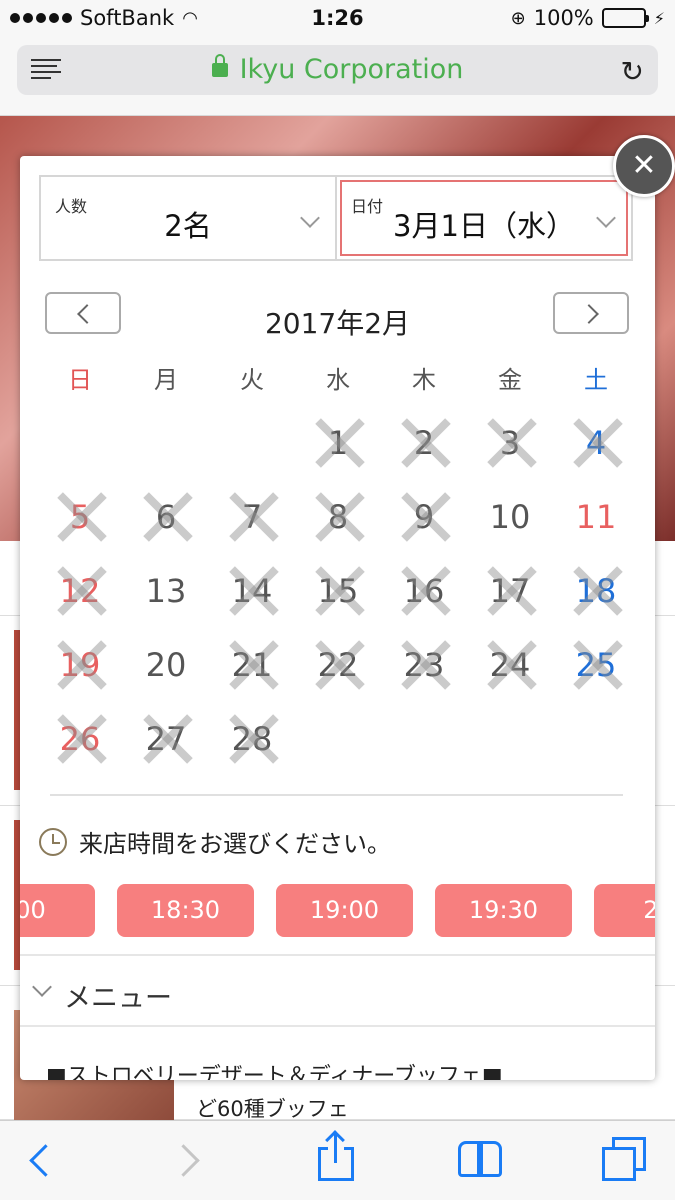 Image resolution: width=675 pixels, height=1200 pixels. Describe the element at coordinates (272, 1109) in the screenshot. I see `background-text: ど60種ブッフェ` at that location.